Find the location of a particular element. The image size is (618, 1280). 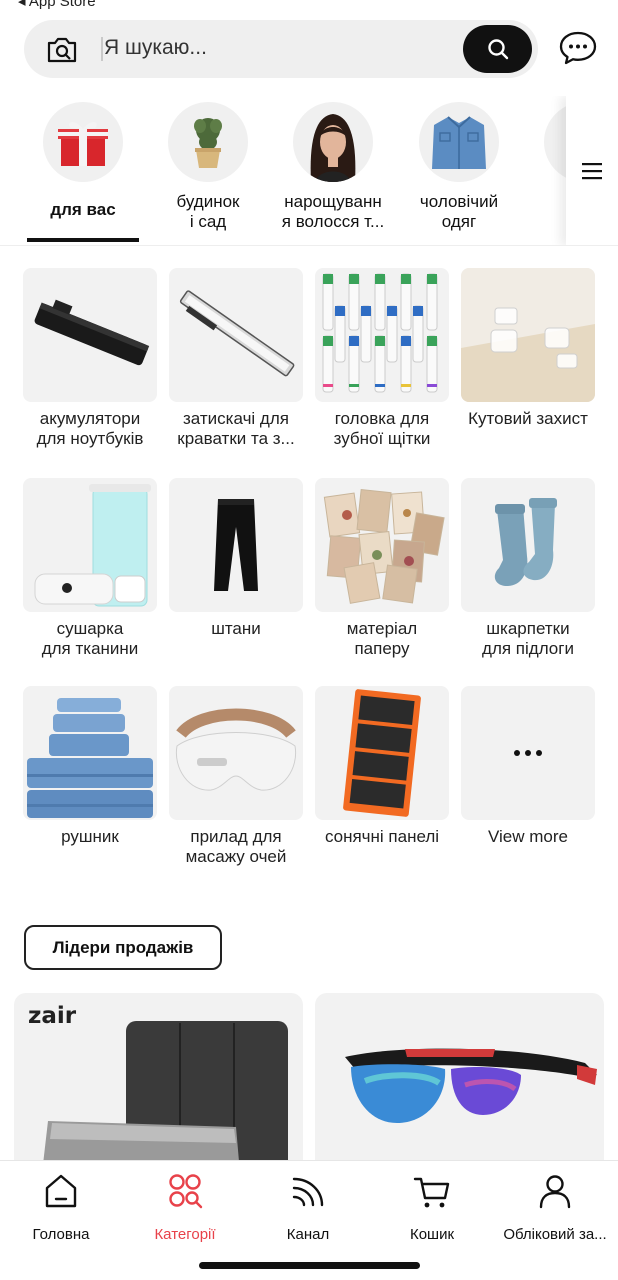

nav-cart: Кошик is located at coordinates (432, 1207).